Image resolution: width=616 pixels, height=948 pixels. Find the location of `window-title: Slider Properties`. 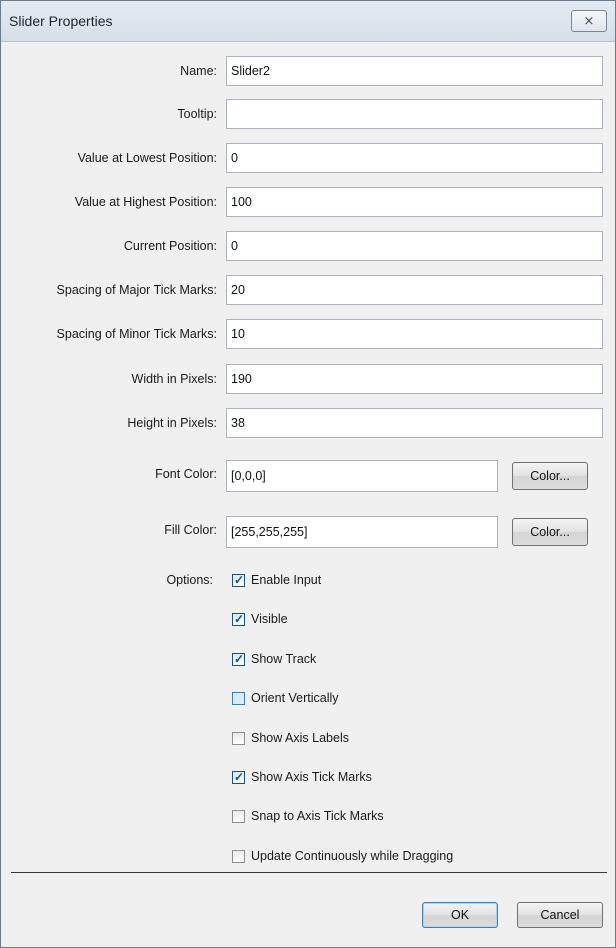

window-title: Slider Properties is located at coordinates (61, 21).